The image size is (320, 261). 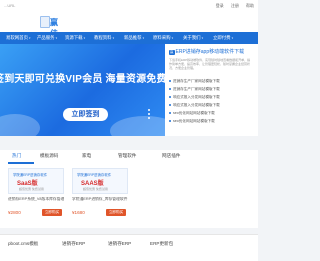 I want to click on top-links: 登录 注册 帮助, so click(x=232, y=6).